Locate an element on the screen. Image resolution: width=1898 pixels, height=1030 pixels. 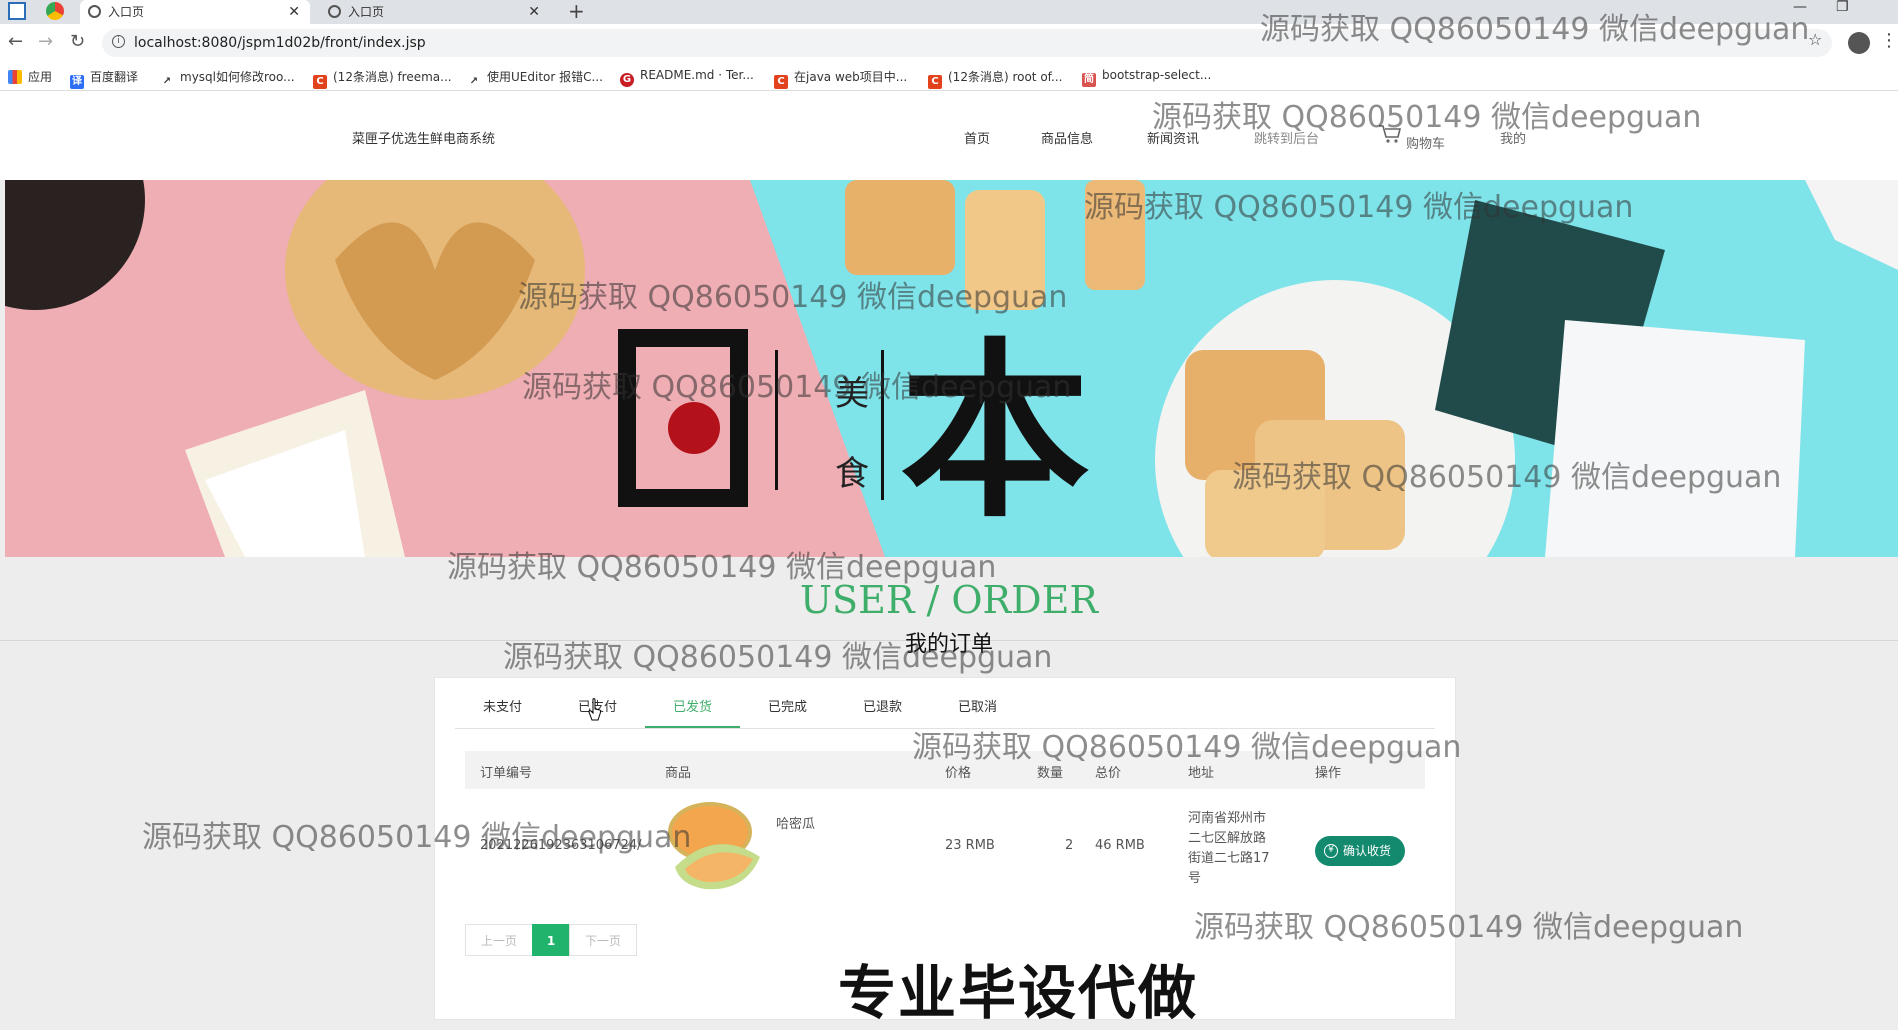
order-status-tabs: 未支付 已支付 已发货 已完成 已退款 已取消 is located at coordinates (945, 708).